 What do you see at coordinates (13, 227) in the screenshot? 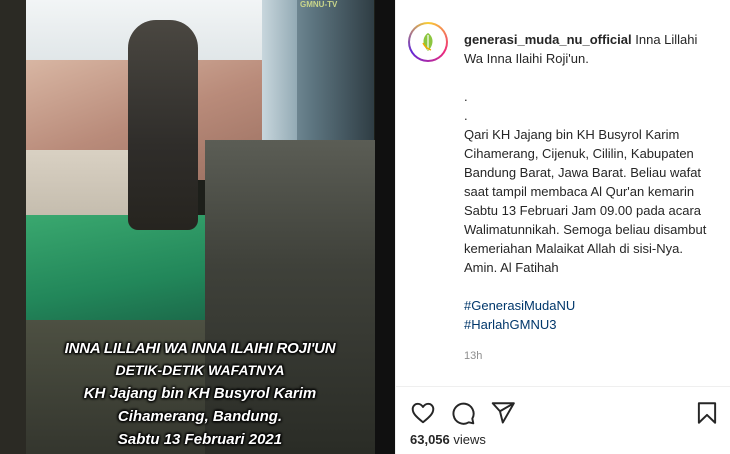
I see `video-frame-edge` at bounding box center [13, 227].